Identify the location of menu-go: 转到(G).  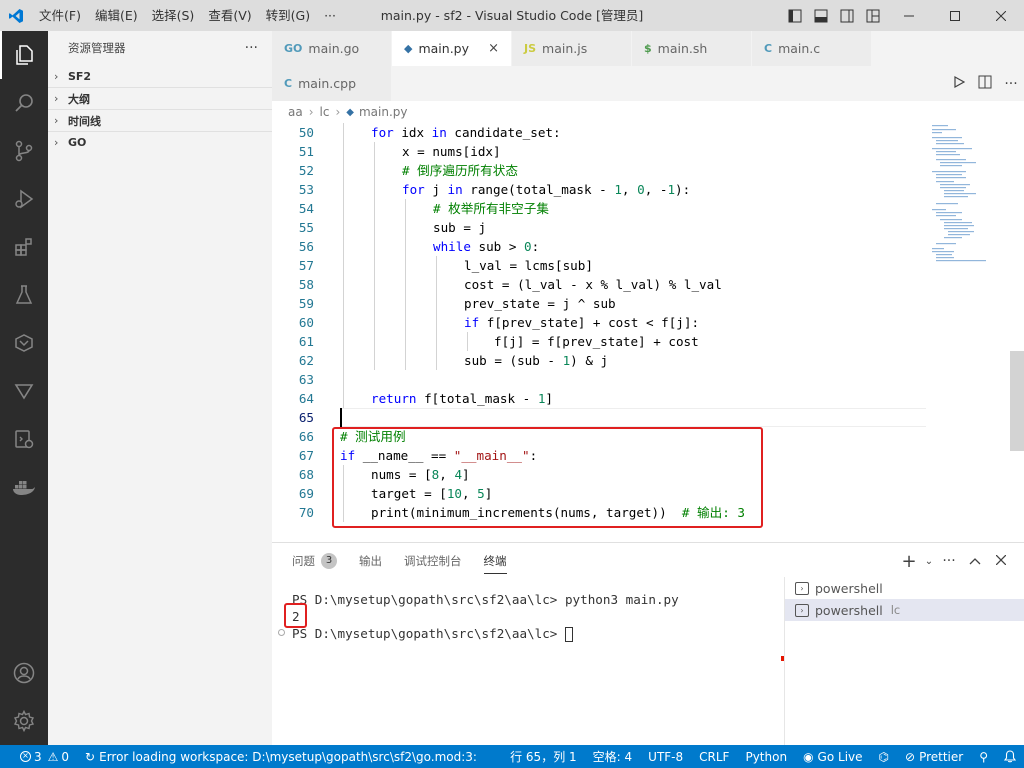
(288, 15).